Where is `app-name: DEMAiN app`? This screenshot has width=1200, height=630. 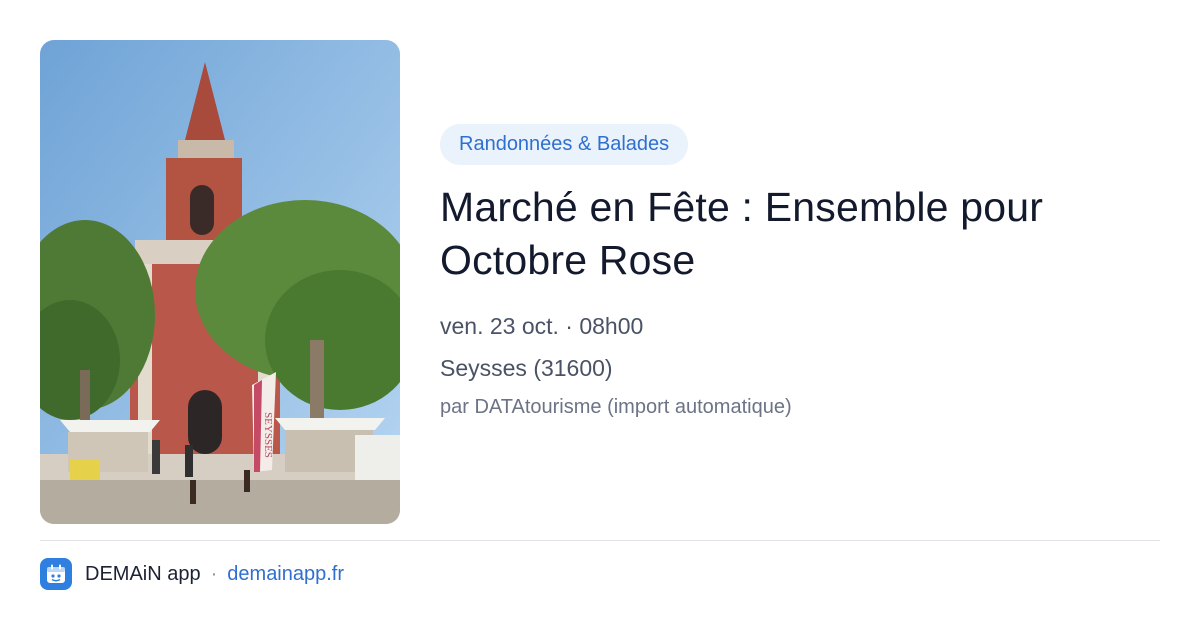 app-name: DEMAiN app is located at coordinates (143, 573).